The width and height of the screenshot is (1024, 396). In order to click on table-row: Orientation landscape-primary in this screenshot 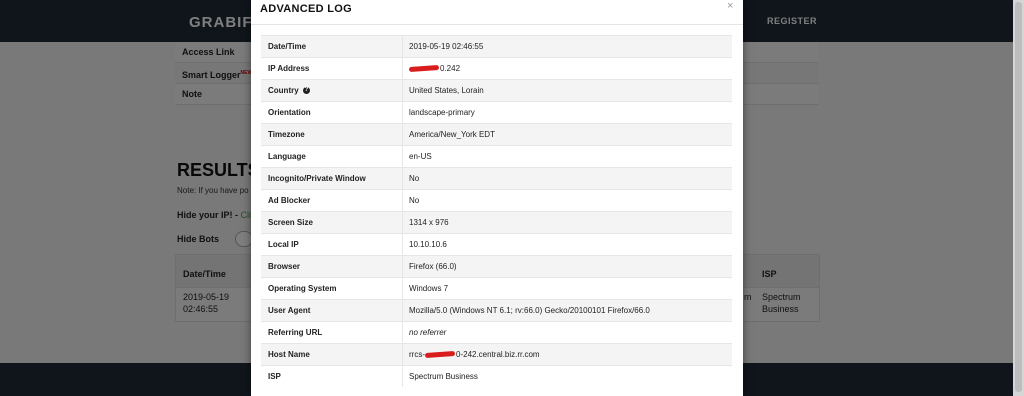, I will do `click(496, 112)`.